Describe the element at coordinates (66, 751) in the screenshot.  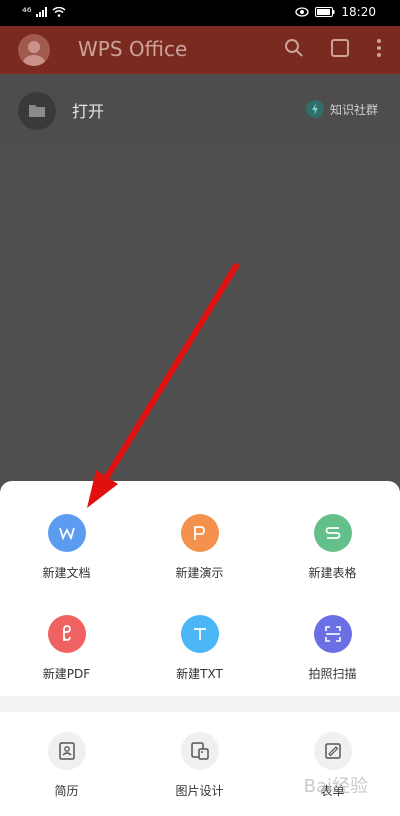
I see `resume-icon` at that location.